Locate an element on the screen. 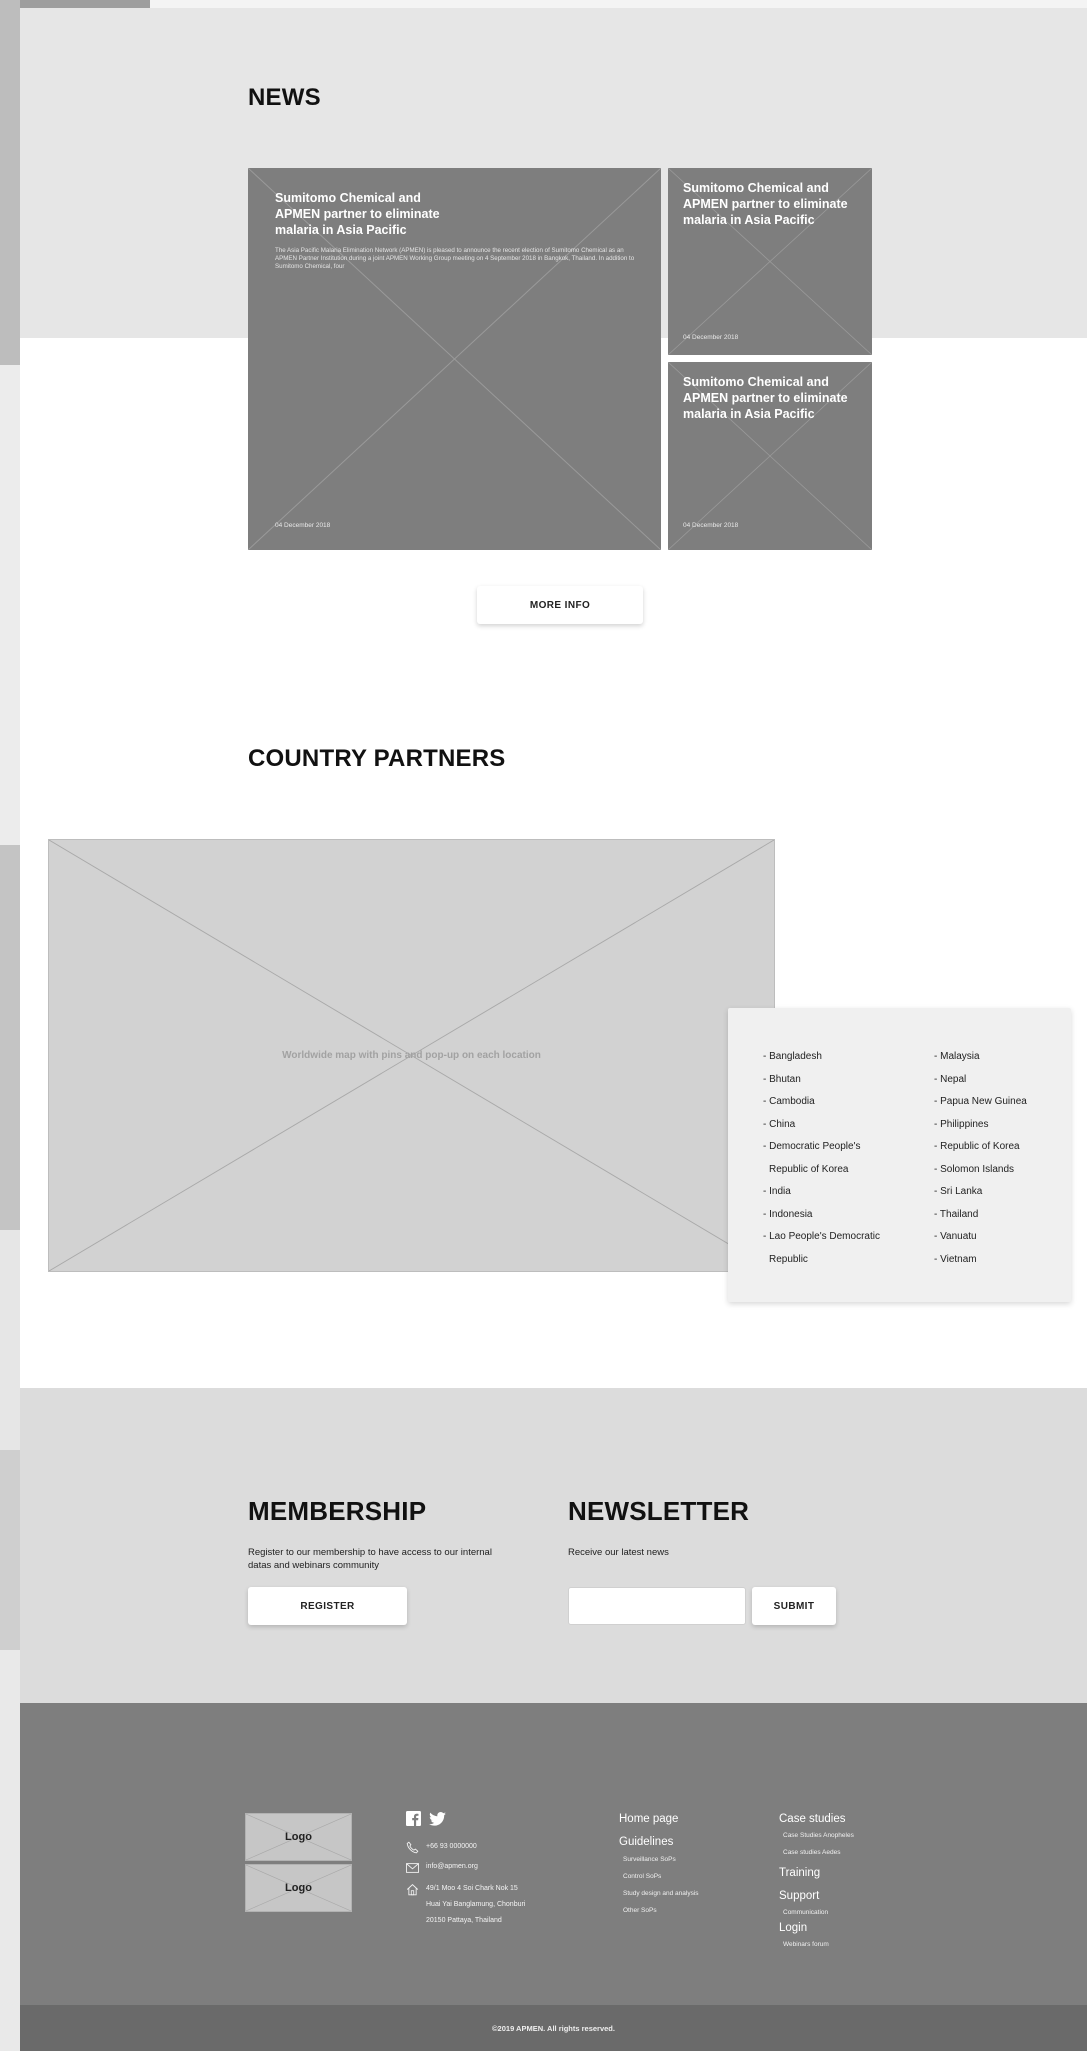 The image size is (1087, 2051). country-item: - Lao People's Democratic Republic is located at coordinates (821, 1248).